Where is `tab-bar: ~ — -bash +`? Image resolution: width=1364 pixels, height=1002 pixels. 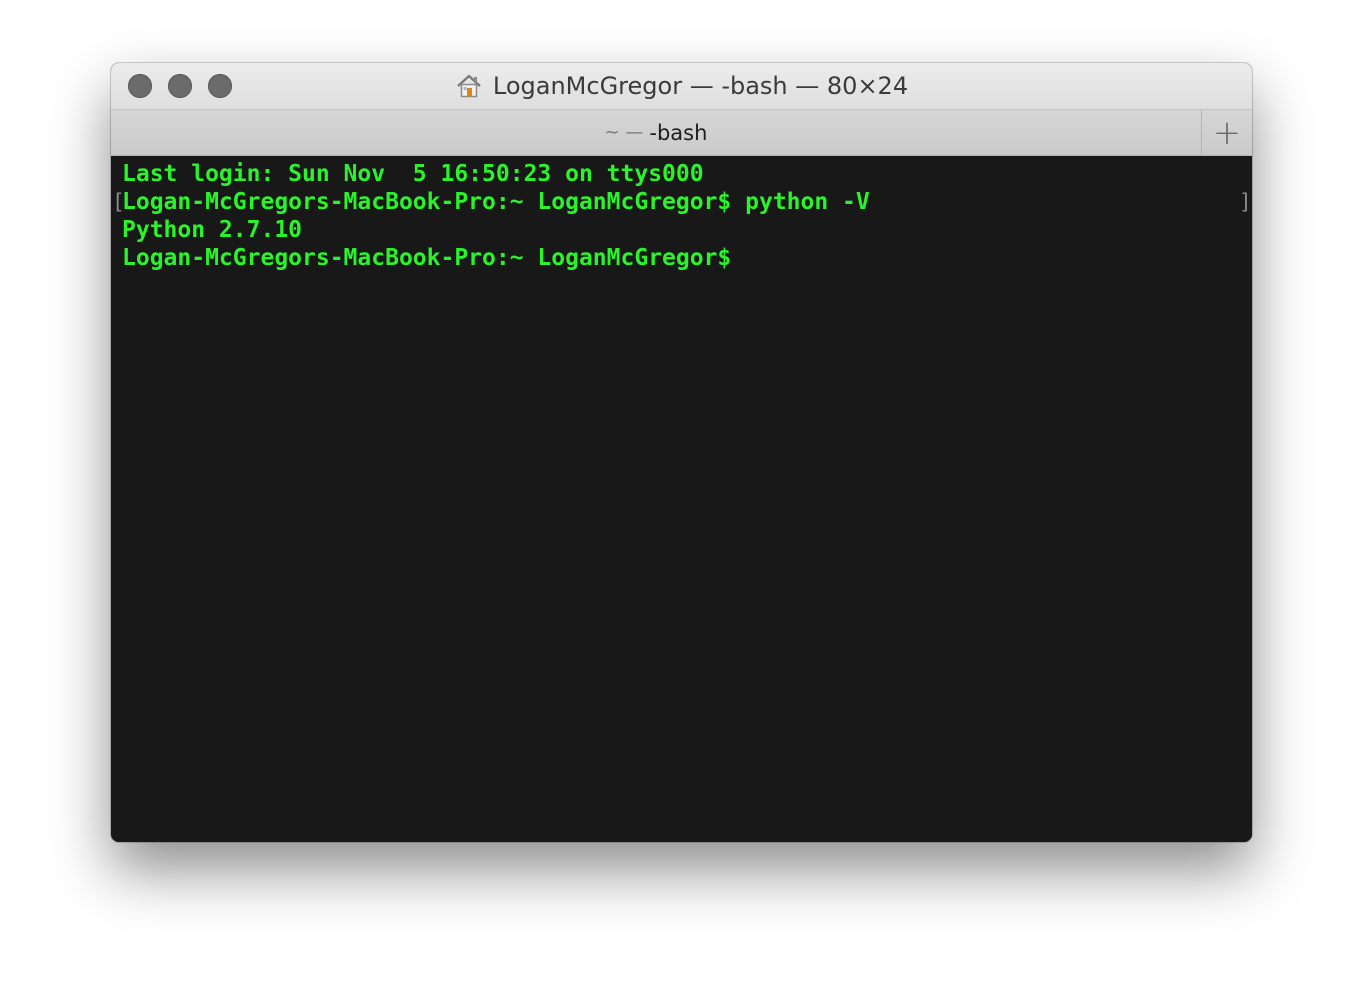 tab-bar: ~ — -bash + is located at coordinates (681, 133).